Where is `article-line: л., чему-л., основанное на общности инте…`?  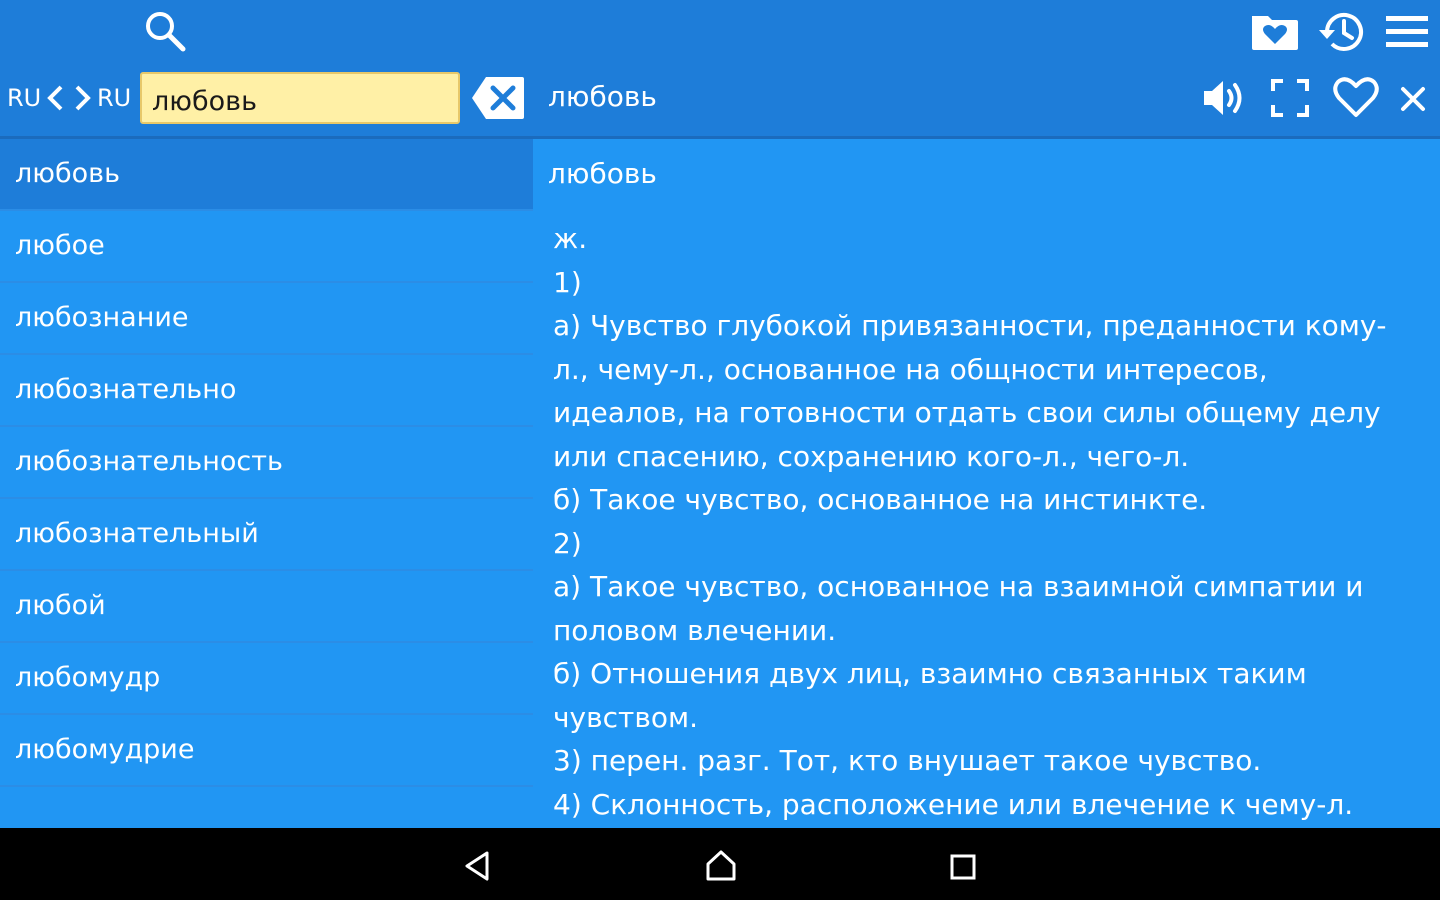
article-line: л., чему-л., основанное на общности инте… is located at coordinates (910, 369).